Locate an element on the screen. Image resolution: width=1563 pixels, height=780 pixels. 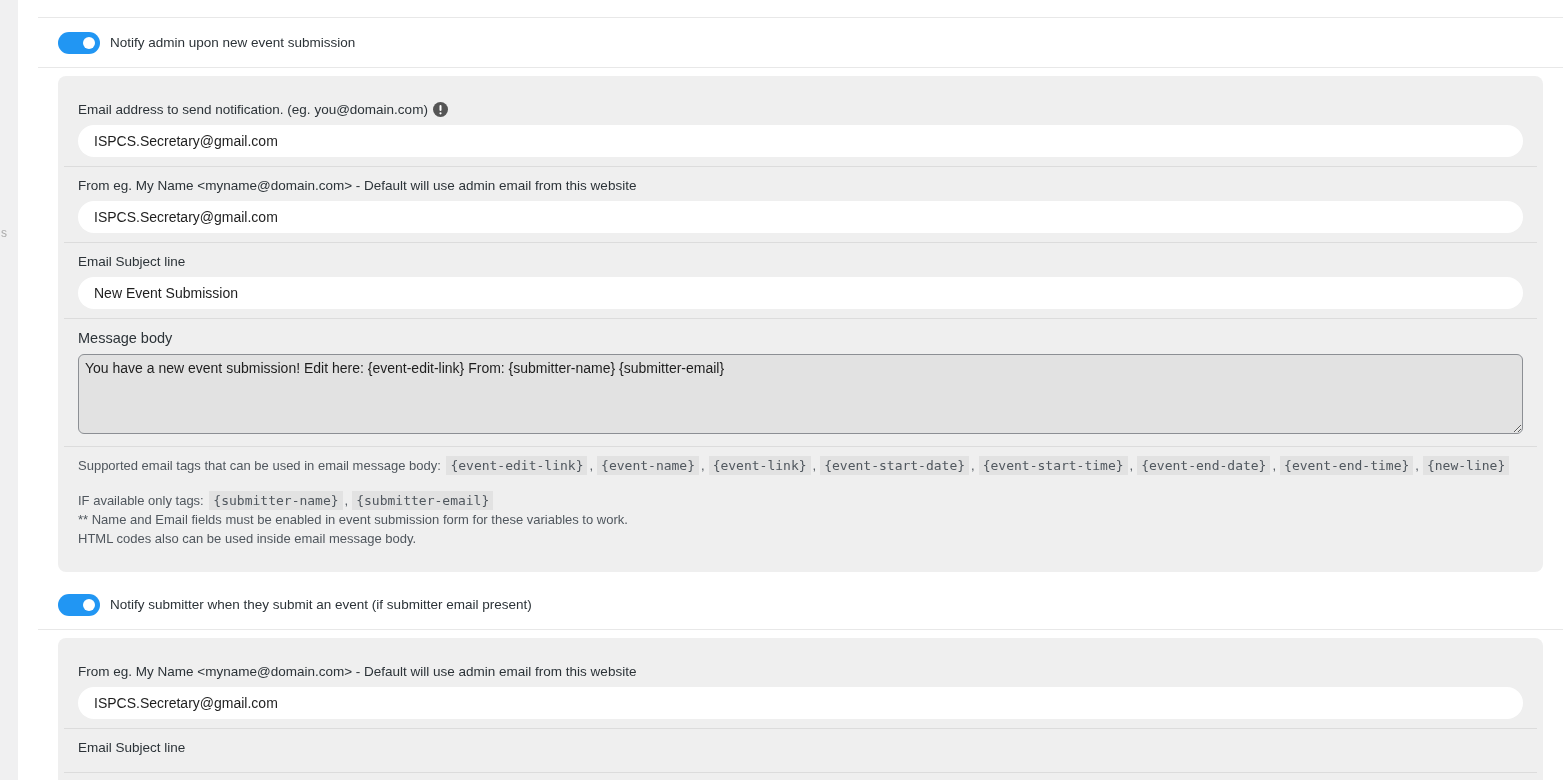
field-label: Message body is located at coordinates (125, 338).